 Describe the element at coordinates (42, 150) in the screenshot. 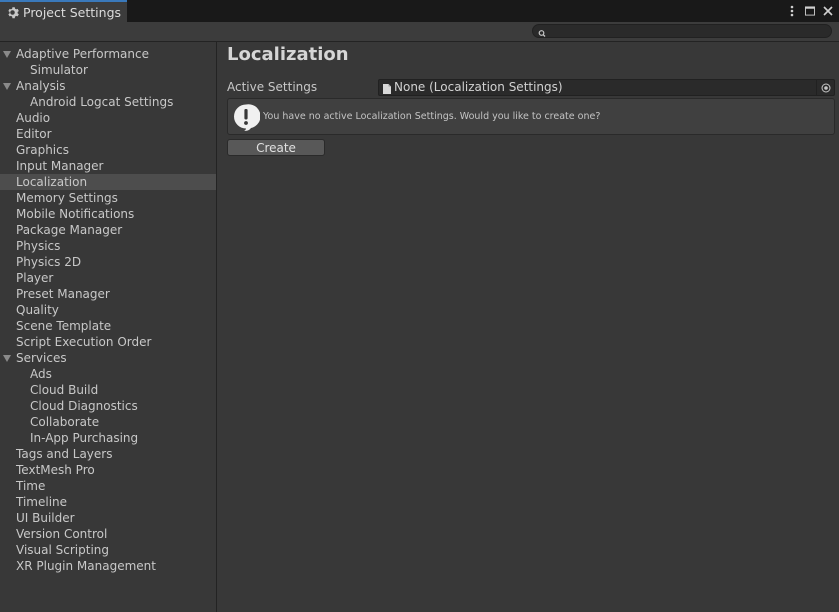

I see `sidebar-item-label: Graphics` at that location.